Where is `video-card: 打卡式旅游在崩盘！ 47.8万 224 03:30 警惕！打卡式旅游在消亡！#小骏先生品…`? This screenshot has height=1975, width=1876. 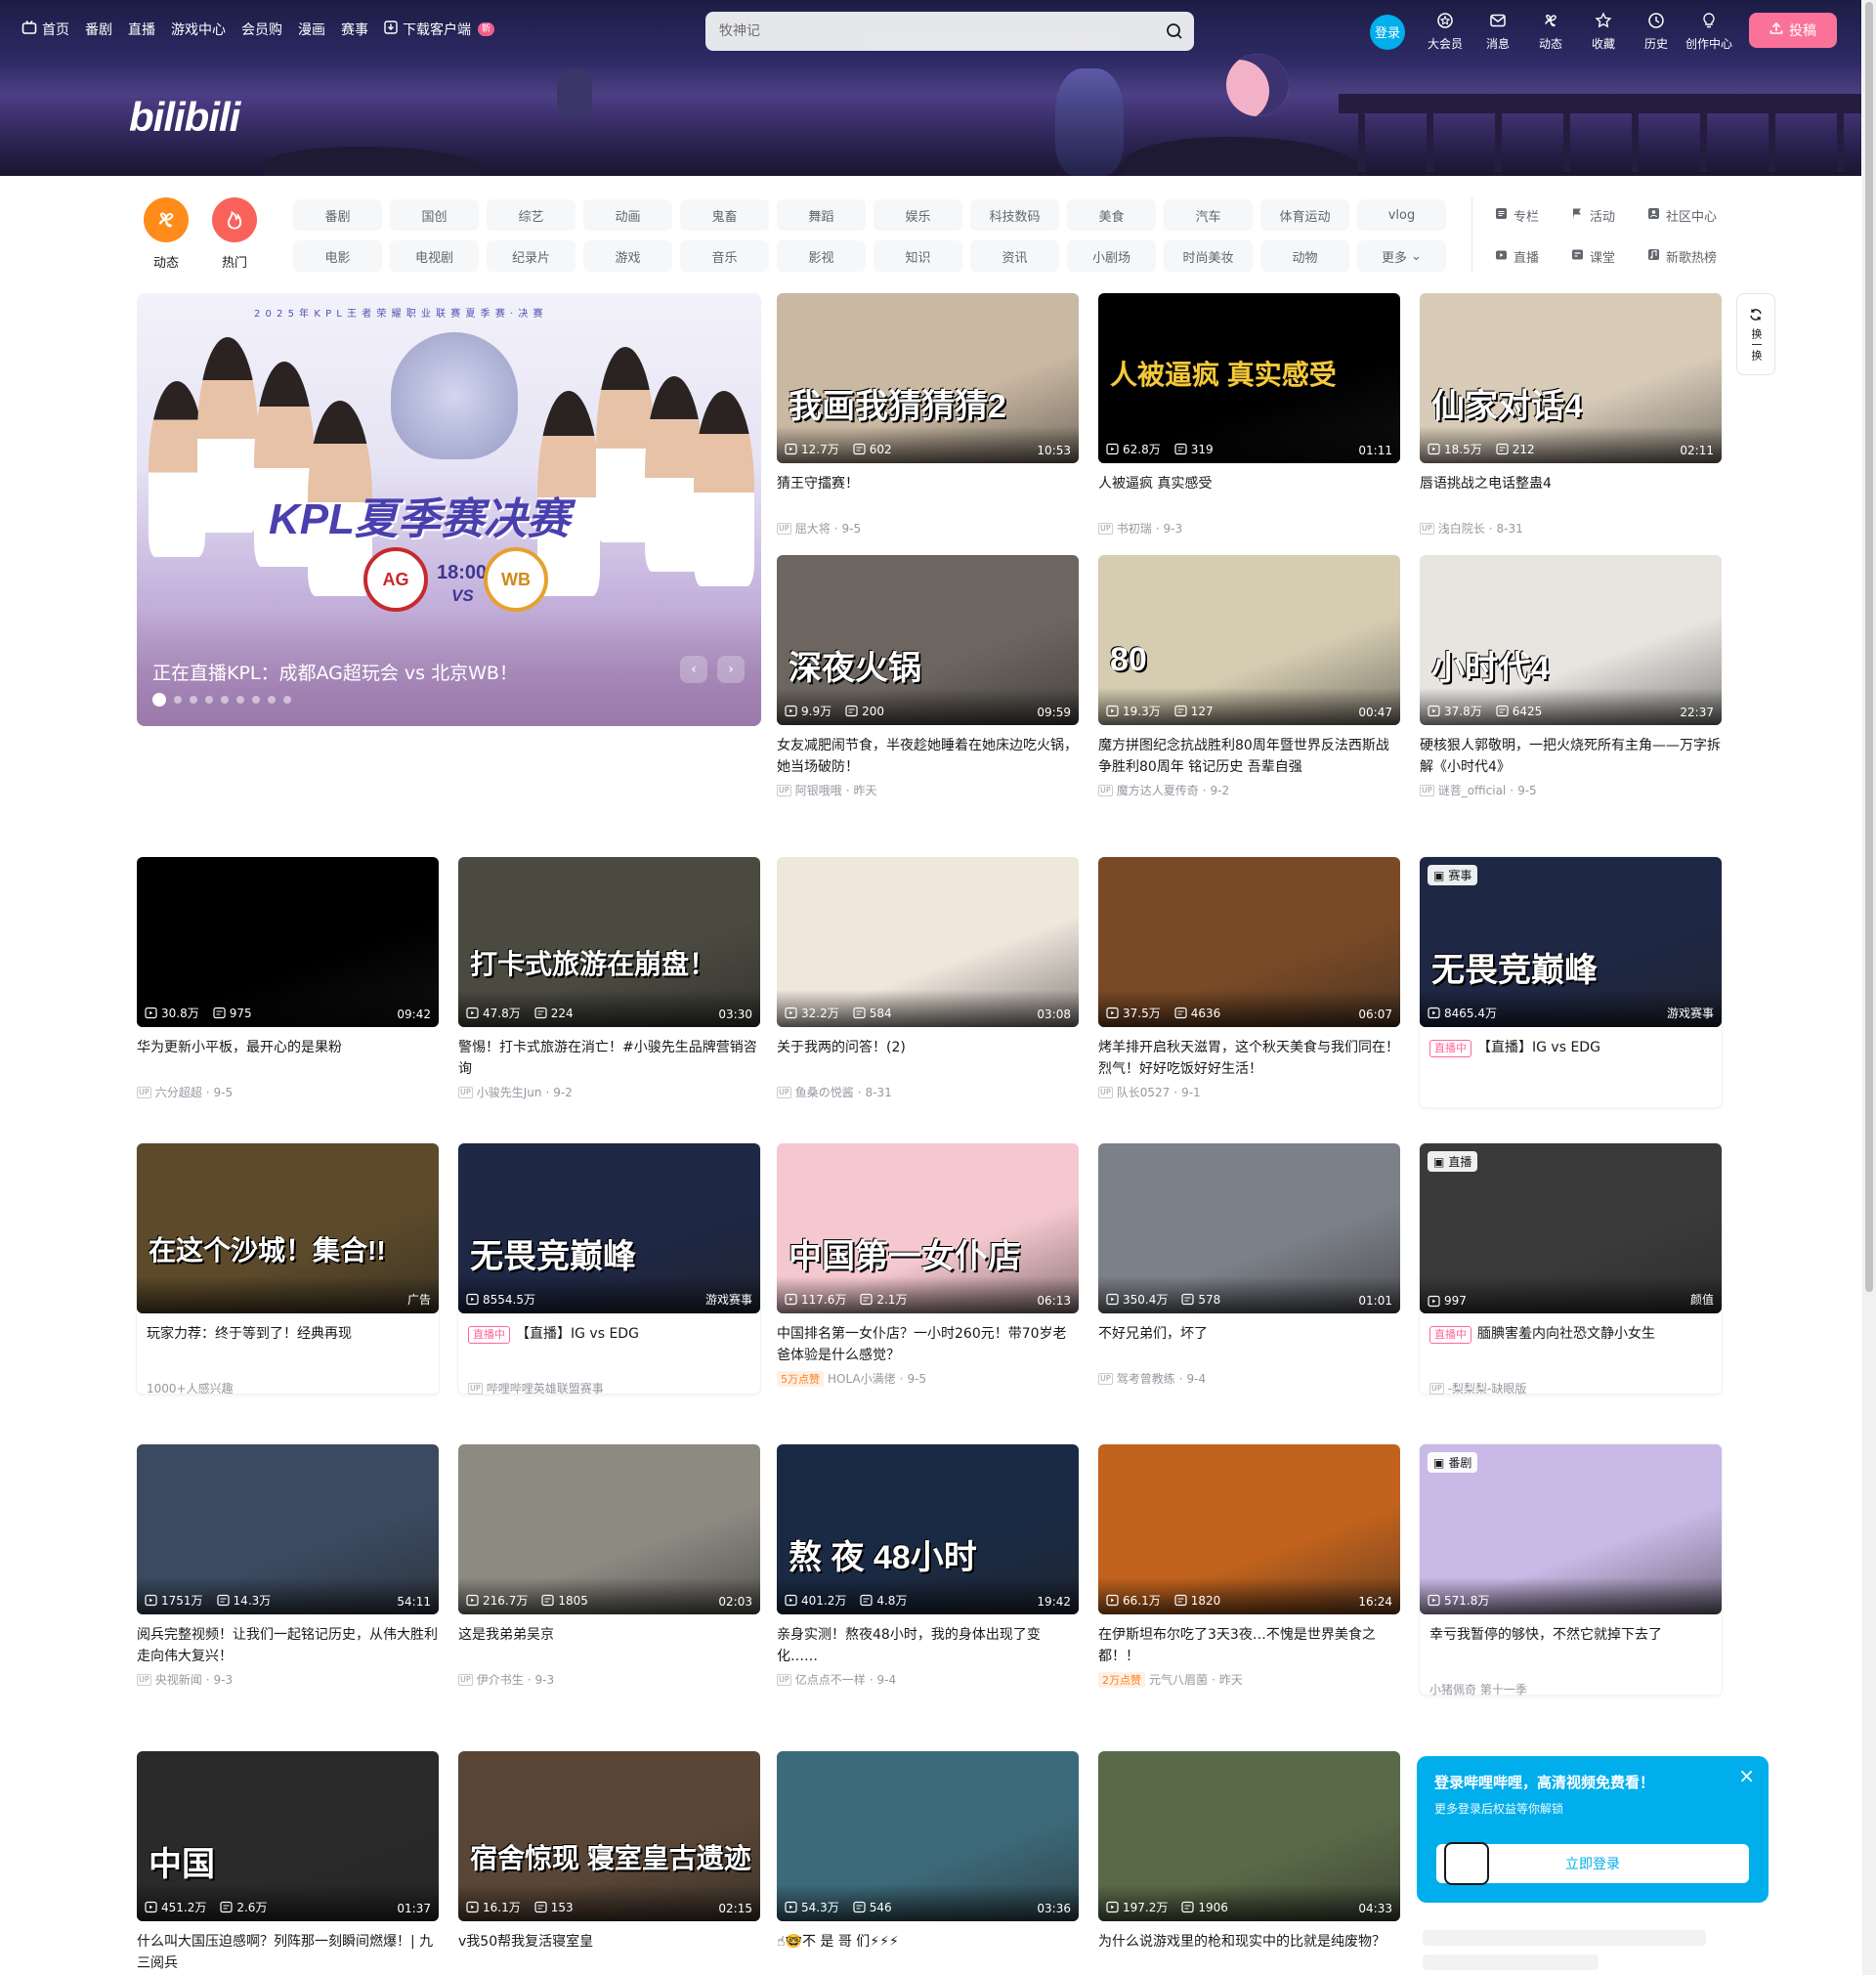
video-card: 打卡式旅游在崩盘！ 47.8万 224 03:30 警惕！打卡式旅游在消亡！#小骏先生品… is located at coordinates (609, 979).